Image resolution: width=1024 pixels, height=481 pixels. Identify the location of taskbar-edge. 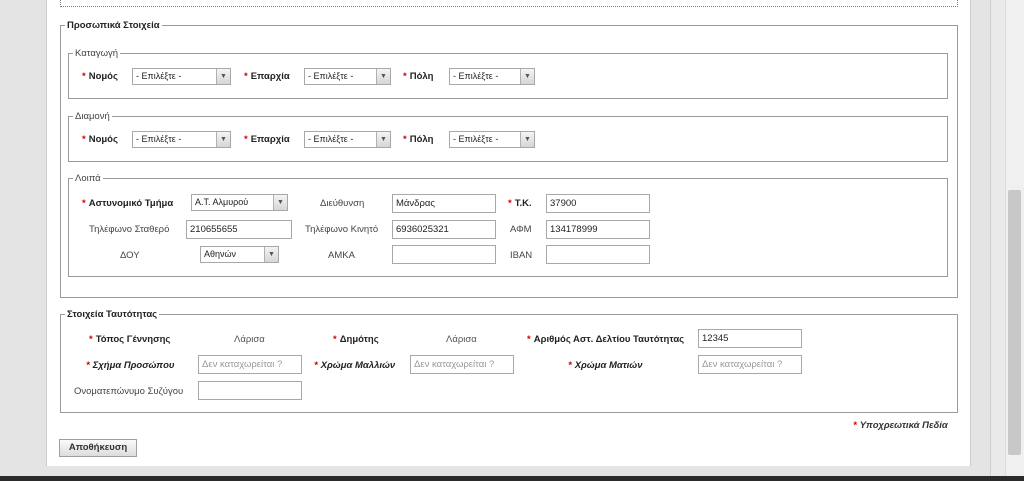
(512, 478).